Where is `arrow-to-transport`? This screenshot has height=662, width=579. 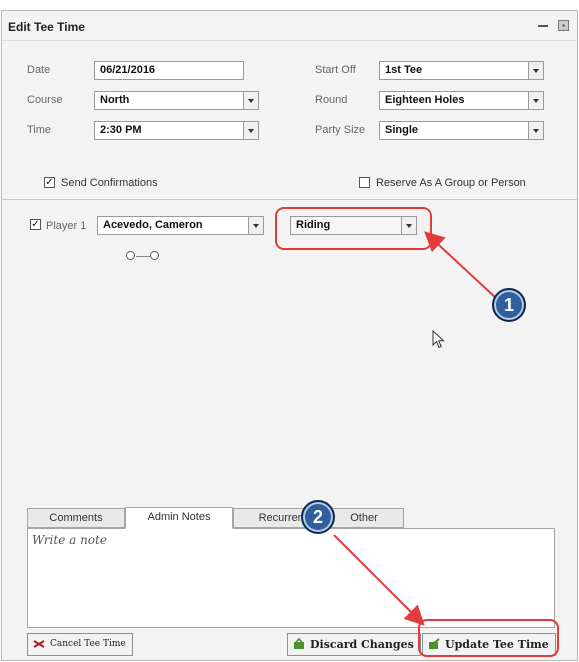 arrow-to-transport is located at coordinates (460, 265).